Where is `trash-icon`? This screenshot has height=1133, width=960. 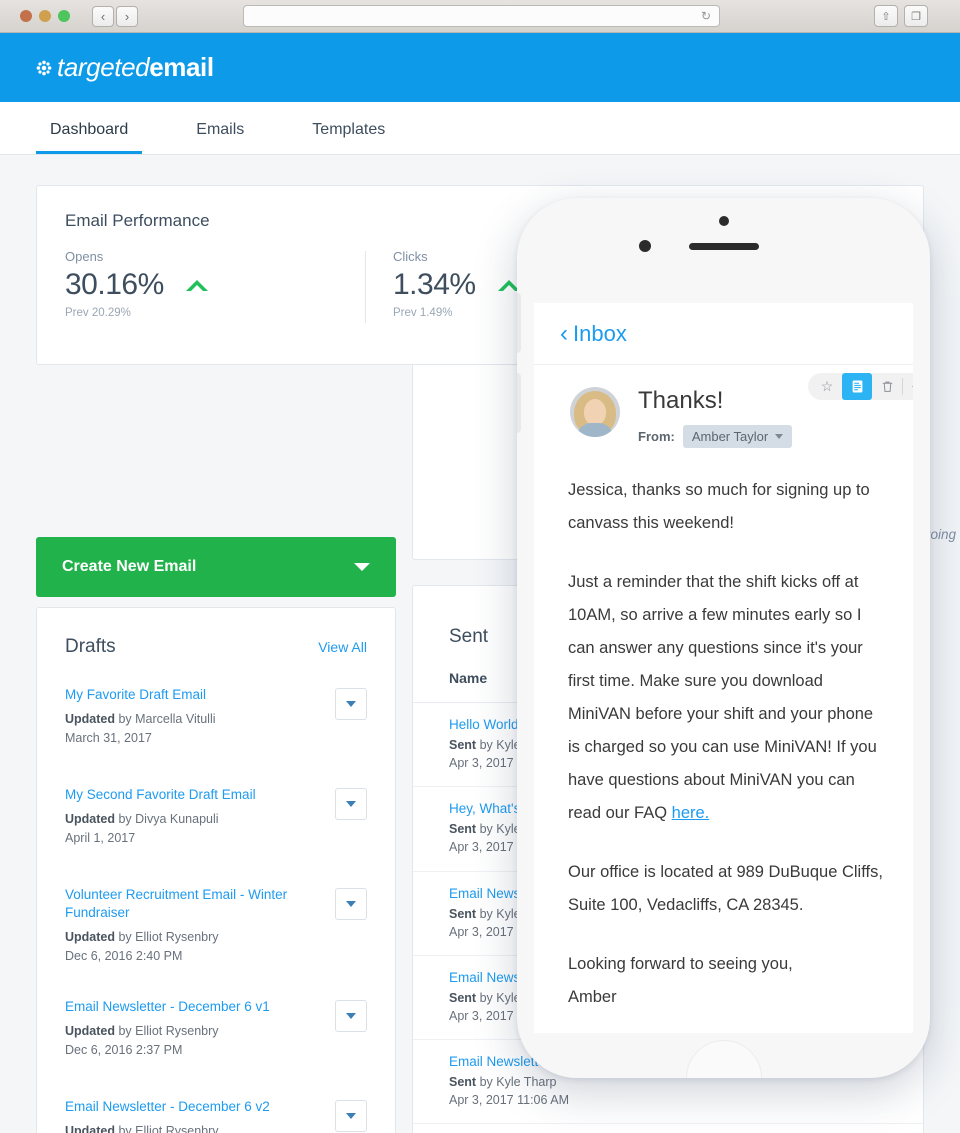
trash-icon is located at coordinates (887, 386).